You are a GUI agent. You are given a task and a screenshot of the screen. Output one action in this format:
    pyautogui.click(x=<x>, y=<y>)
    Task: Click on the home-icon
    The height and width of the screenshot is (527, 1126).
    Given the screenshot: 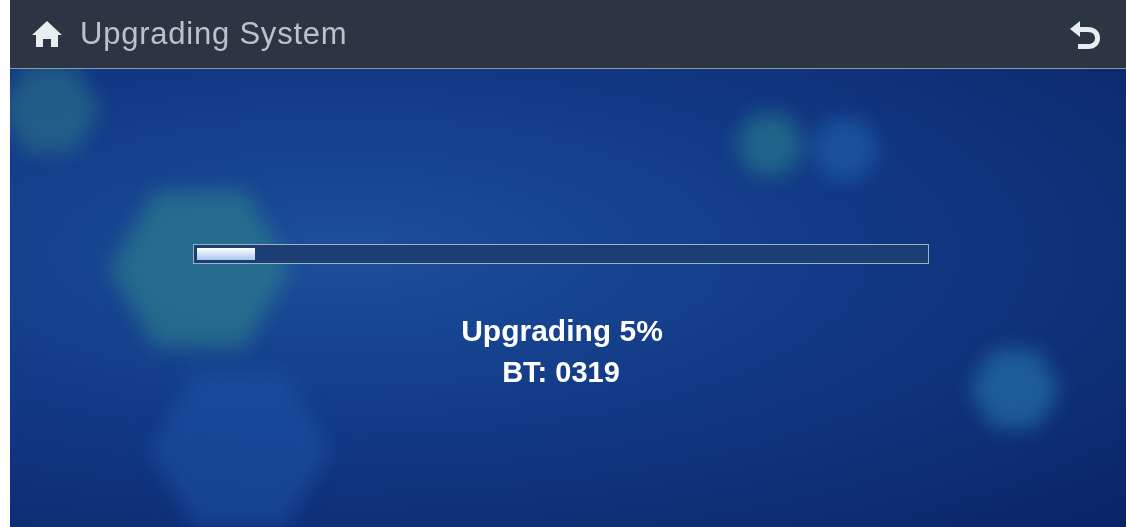 What is the action you would take?
    pyautogui.click(x=47, y=34)
    